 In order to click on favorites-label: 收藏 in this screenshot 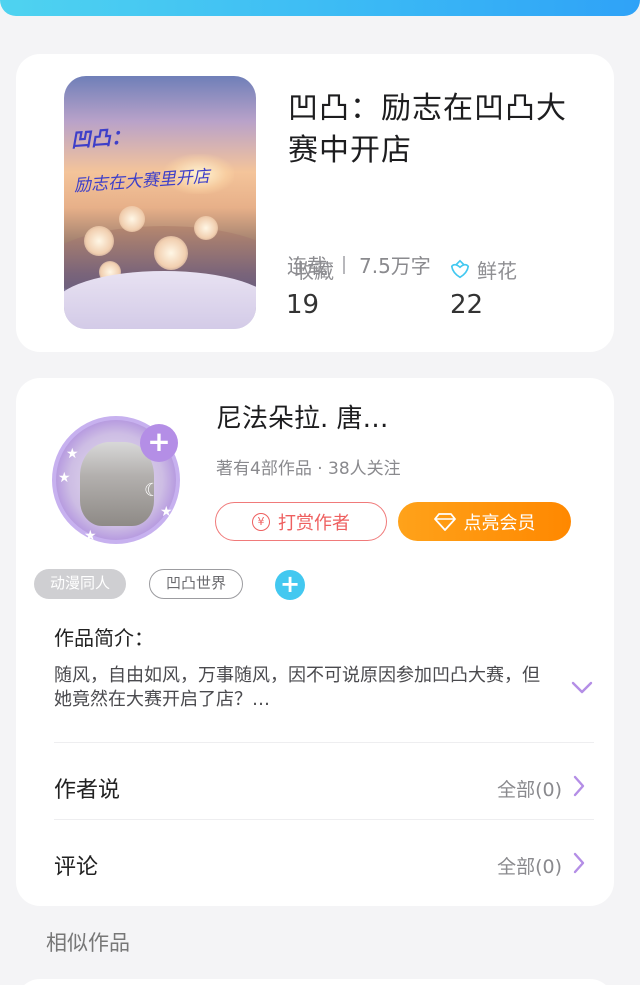, I will do `click(314, 271)`.